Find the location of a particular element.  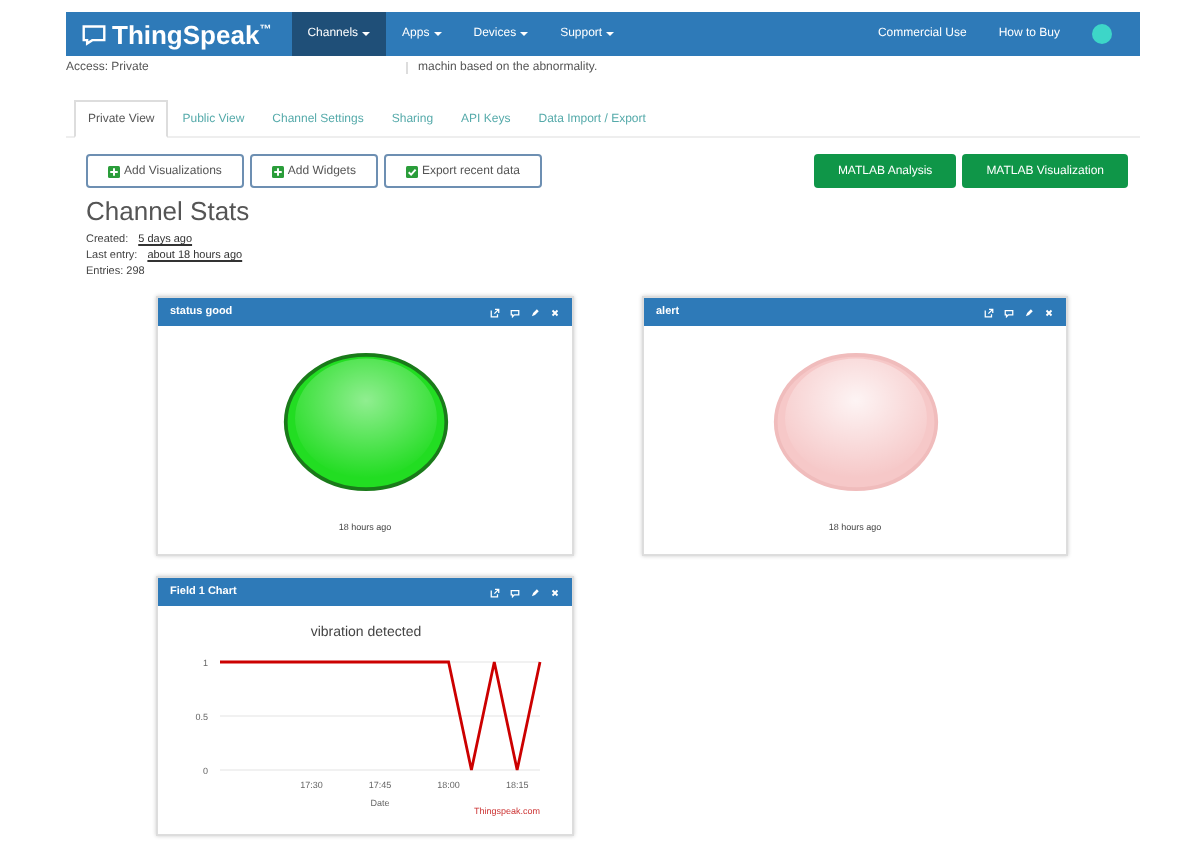

check-icon is located at coordinates (411, 171).